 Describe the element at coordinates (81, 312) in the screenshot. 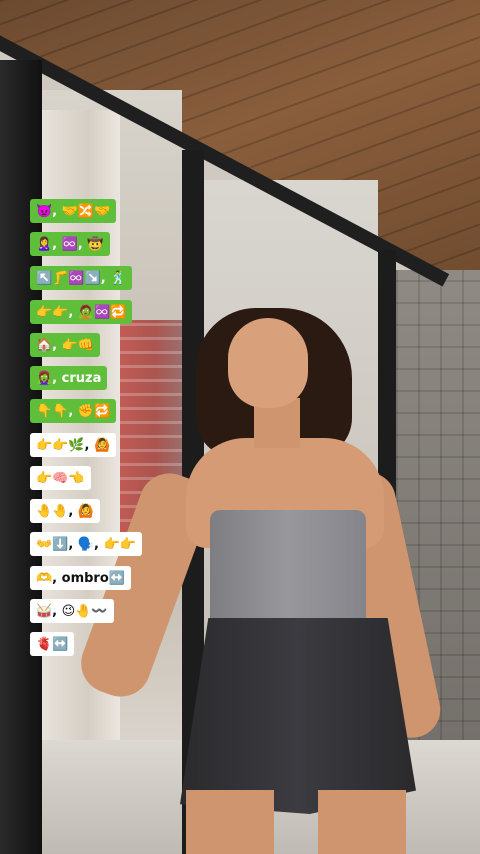

I see `caption-step-4: 👉👉, 🧟♾️🔁` at that location.